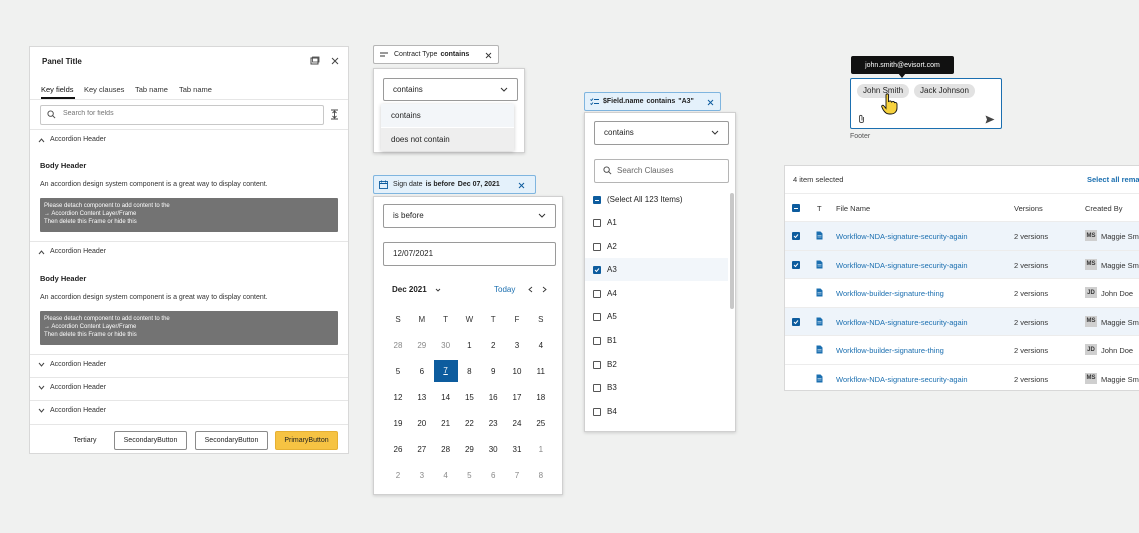  Describe the element at coordinates (656, 199) in the screenshot. I see `select-all-clauses: (Select All 123 Items)` at that location.